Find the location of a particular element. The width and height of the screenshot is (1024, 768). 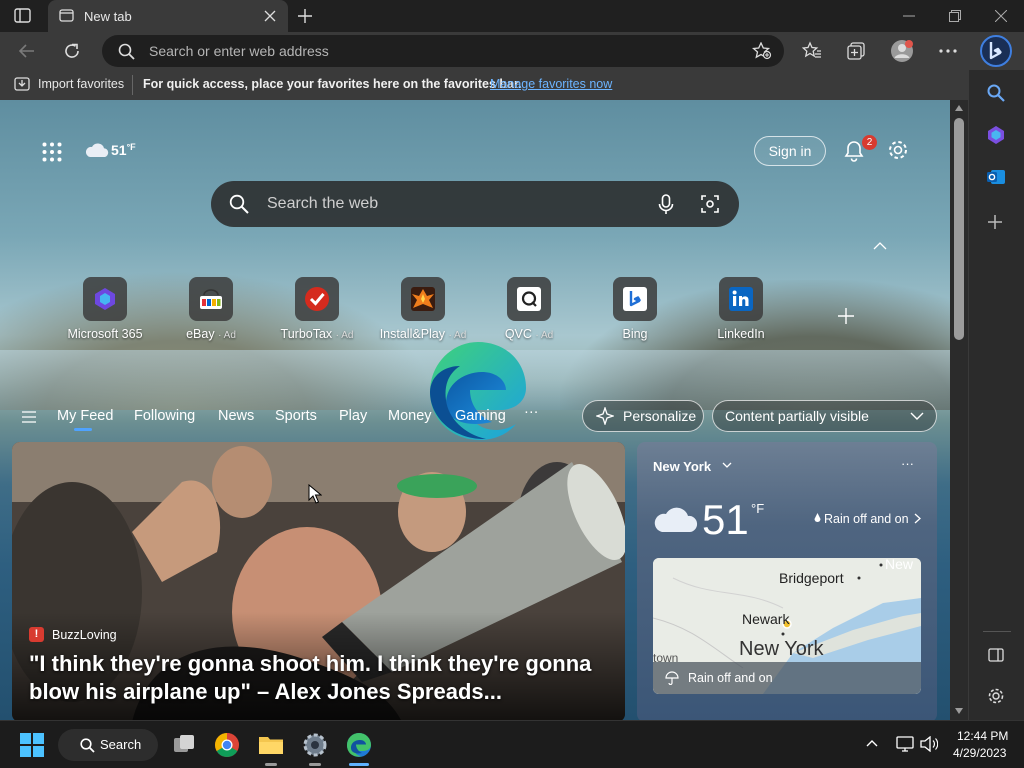

restore-button is located at coordinates (955, 16).